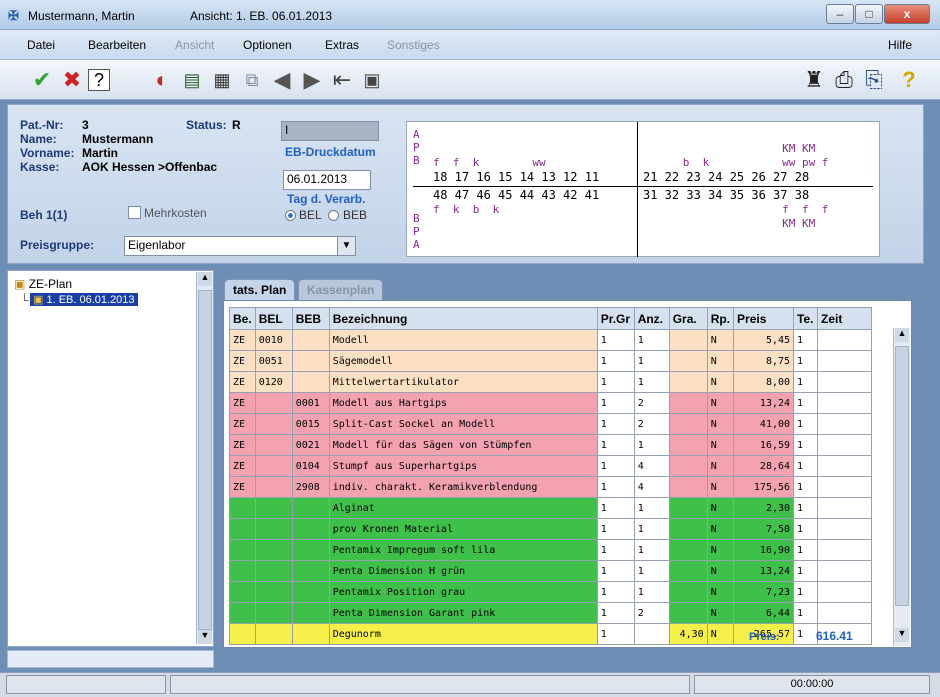 This screenshot has width=940, height=697. What do you see at coordinates (333, 215) in the screenshot?
I see `radio-beb` at bounding box center [333, 215].